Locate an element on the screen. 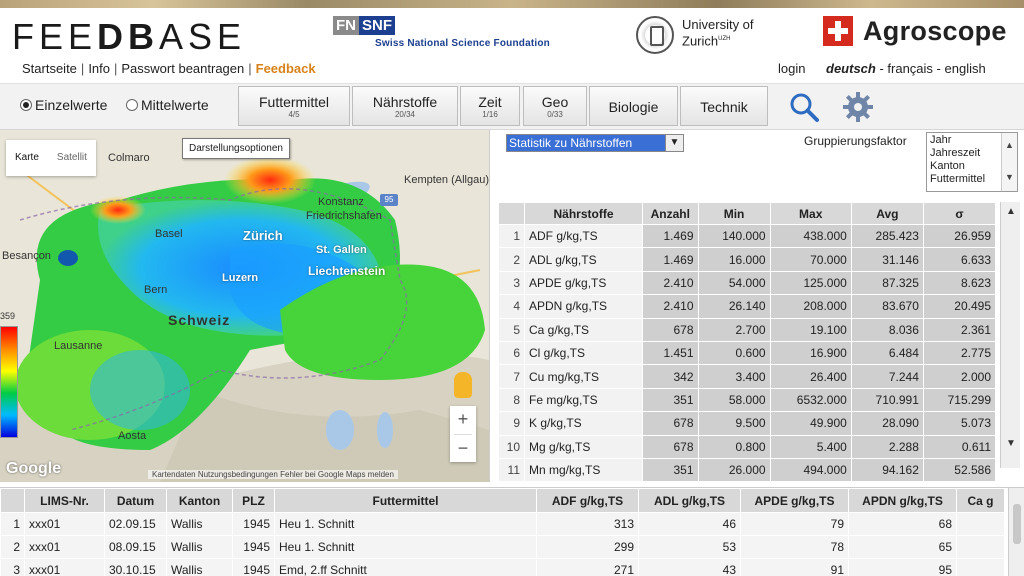 The width and height of the screenshot is (1024, 576). data-col-datum: Datum is located at coordinates (135, 500).